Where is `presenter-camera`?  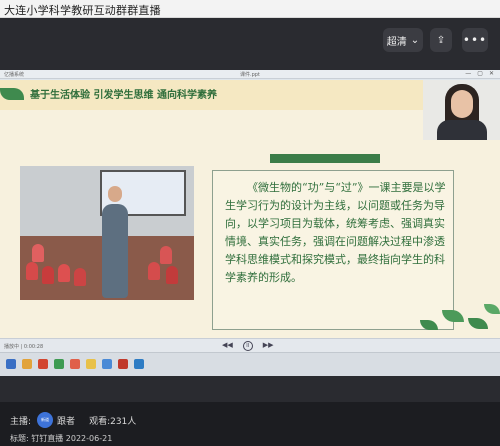 presenter-camera is located at coordinates (461, 110).